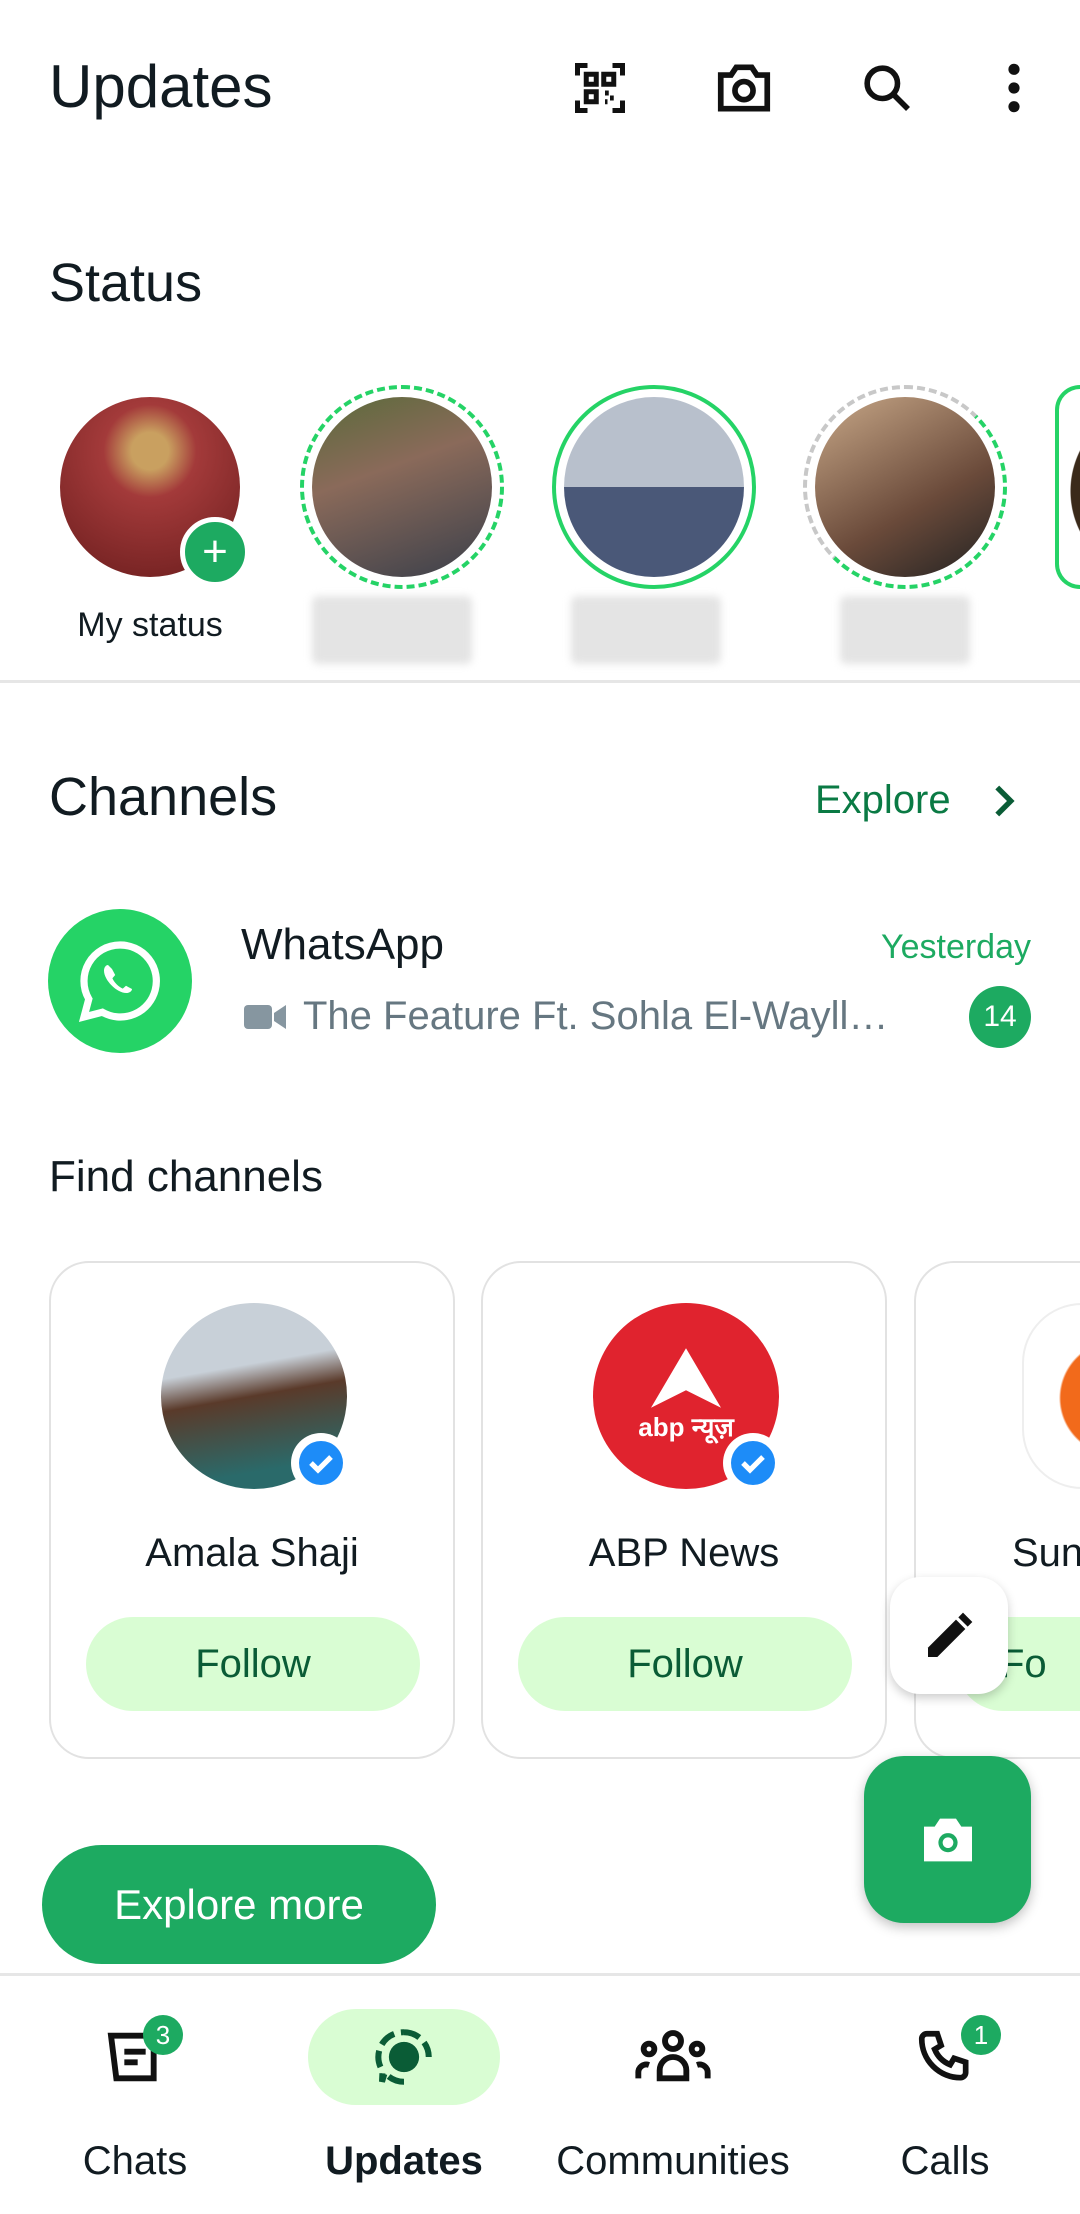  Describe the element at coordinates (404, 2161) in the screenshot. I see `nav-label: Updates` at that location.